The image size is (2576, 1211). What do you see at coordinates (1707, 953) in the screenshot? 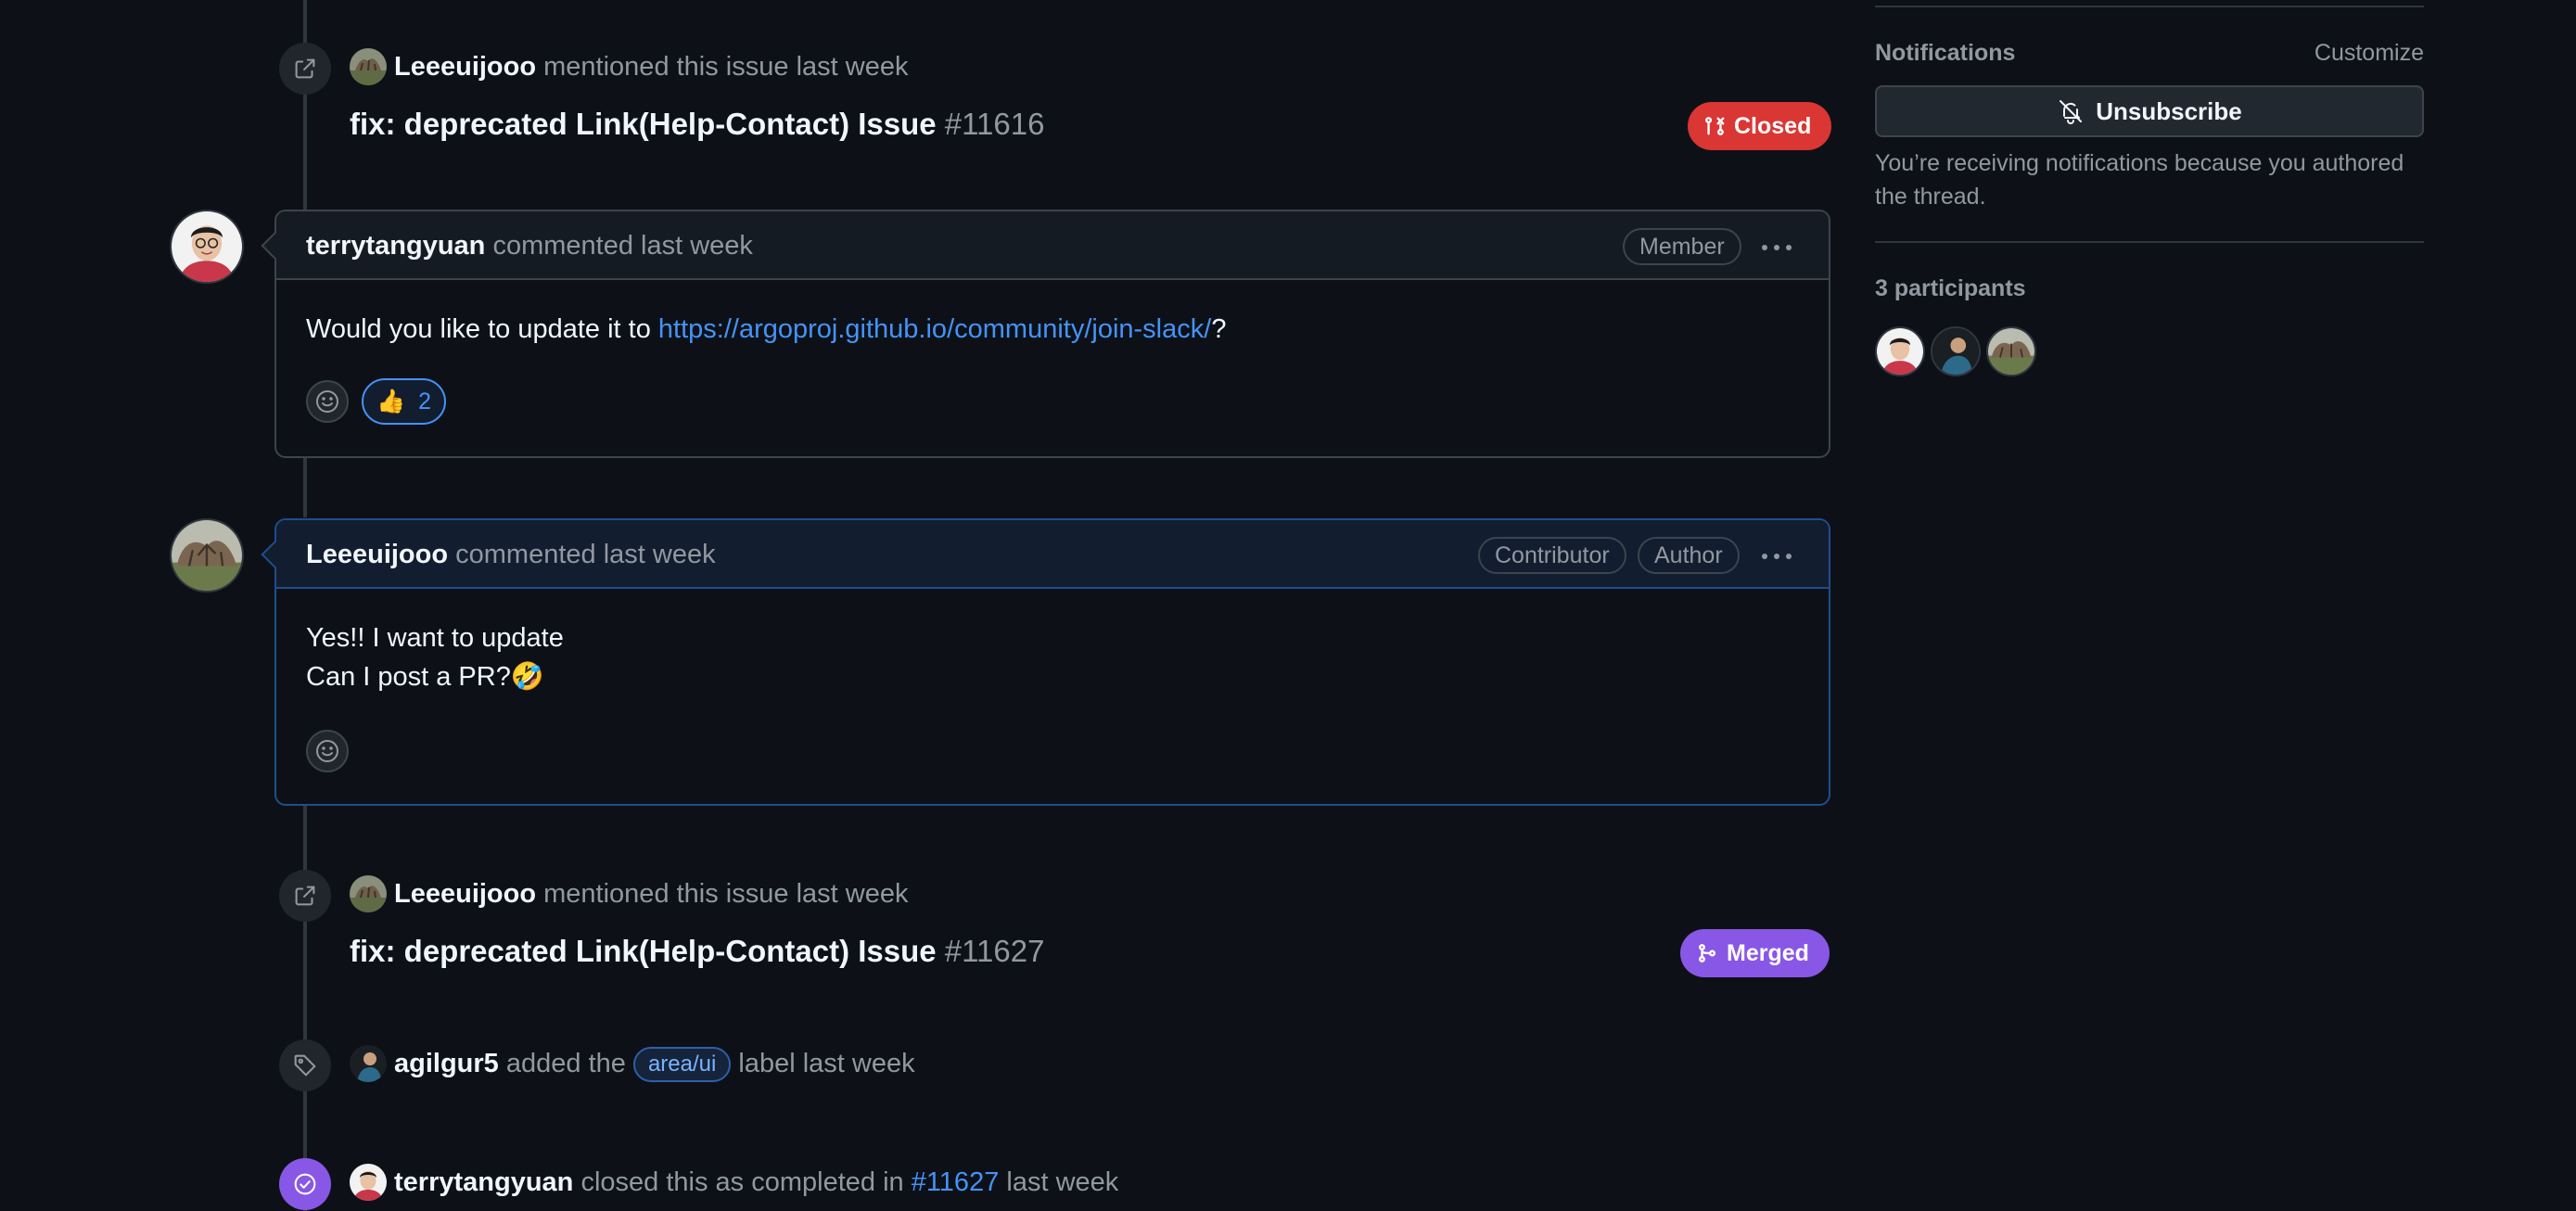
I see `merge-icon` at bounding box center [1707, 953].